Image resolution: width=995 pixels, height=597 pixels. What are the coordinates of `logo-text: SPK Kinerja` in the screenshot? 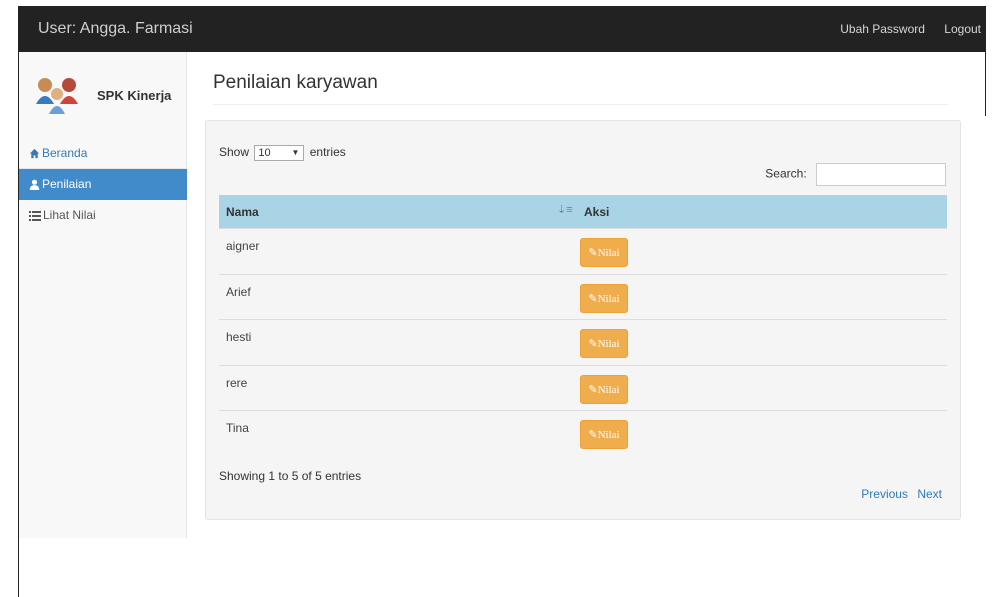 It's located at (134, 95).